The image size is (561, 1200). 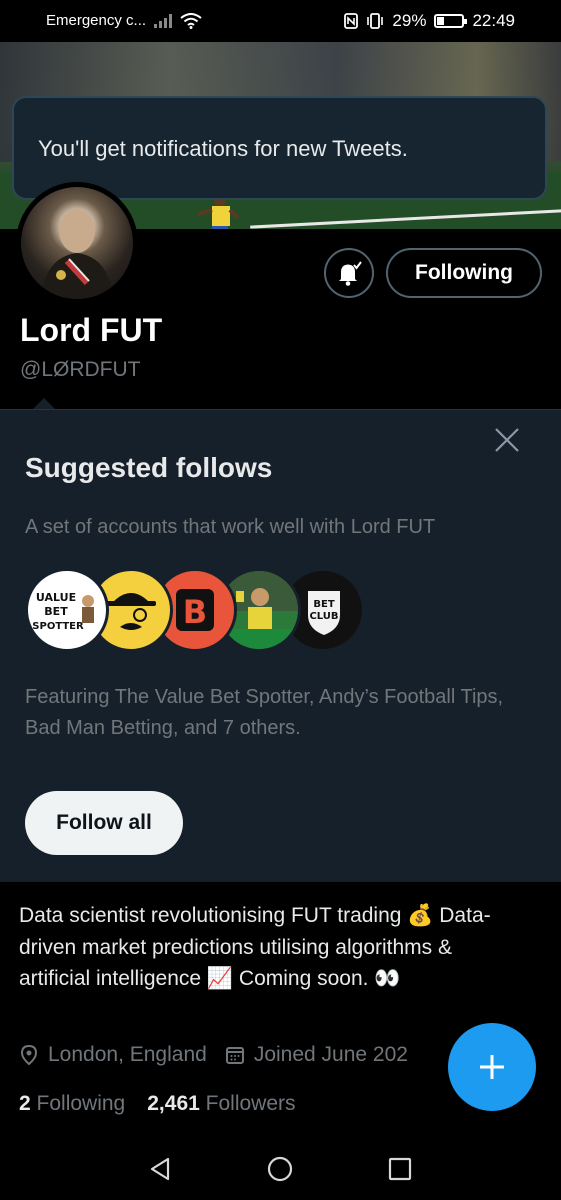 I want to click on bad-man-letter: B, so click(x=195, y=612).